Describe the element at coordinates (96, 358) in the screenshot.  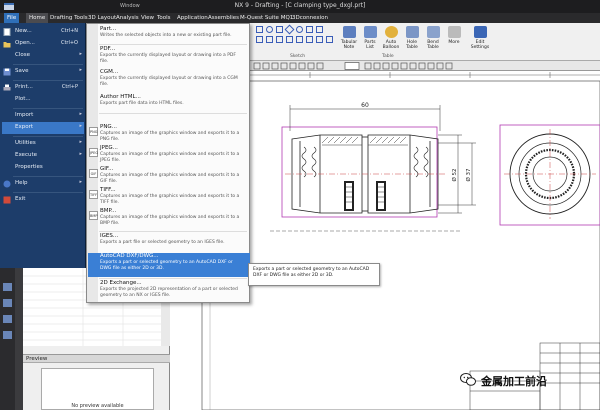
I see `preview-header: Preview` at that location.